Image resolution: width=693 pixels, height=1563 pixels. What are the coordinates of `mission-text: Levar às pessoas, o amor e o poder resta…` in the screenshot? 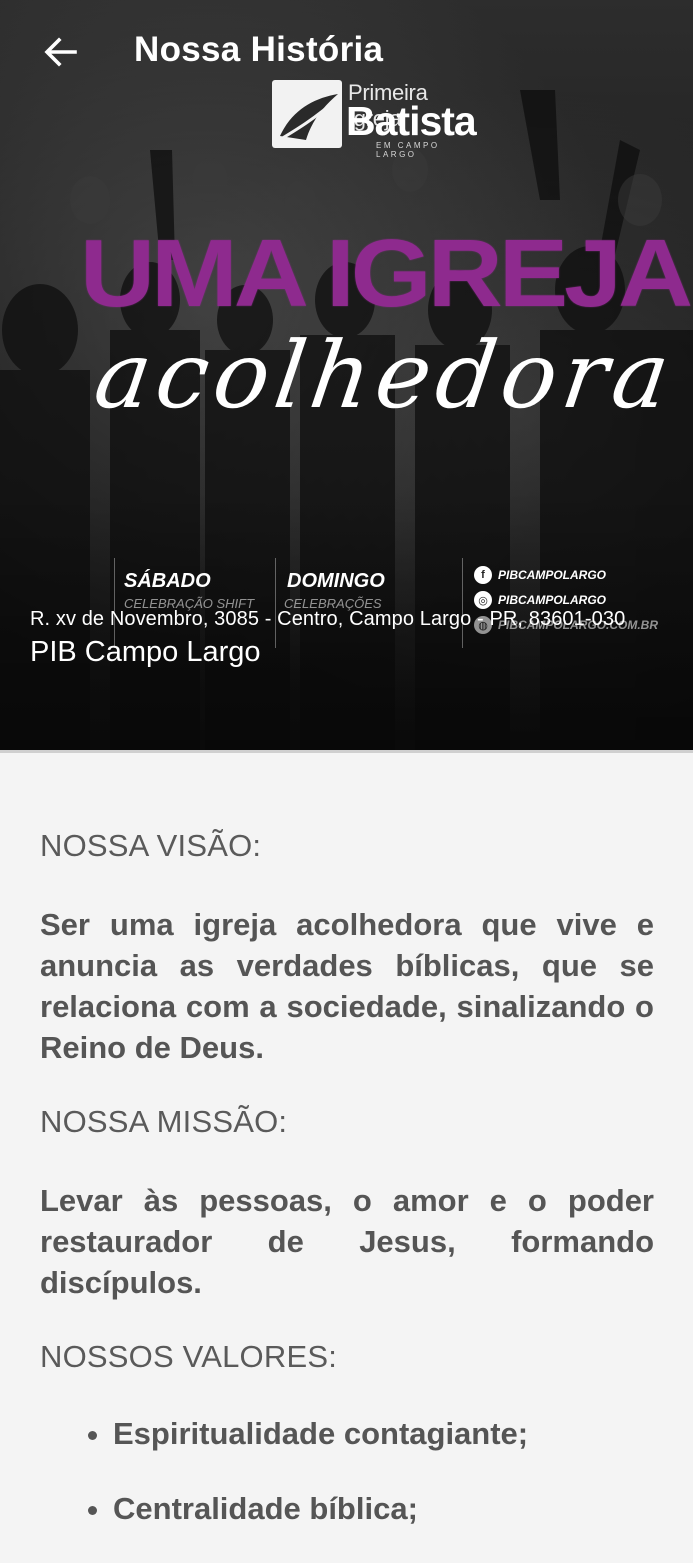 It's located at (347, 1241).